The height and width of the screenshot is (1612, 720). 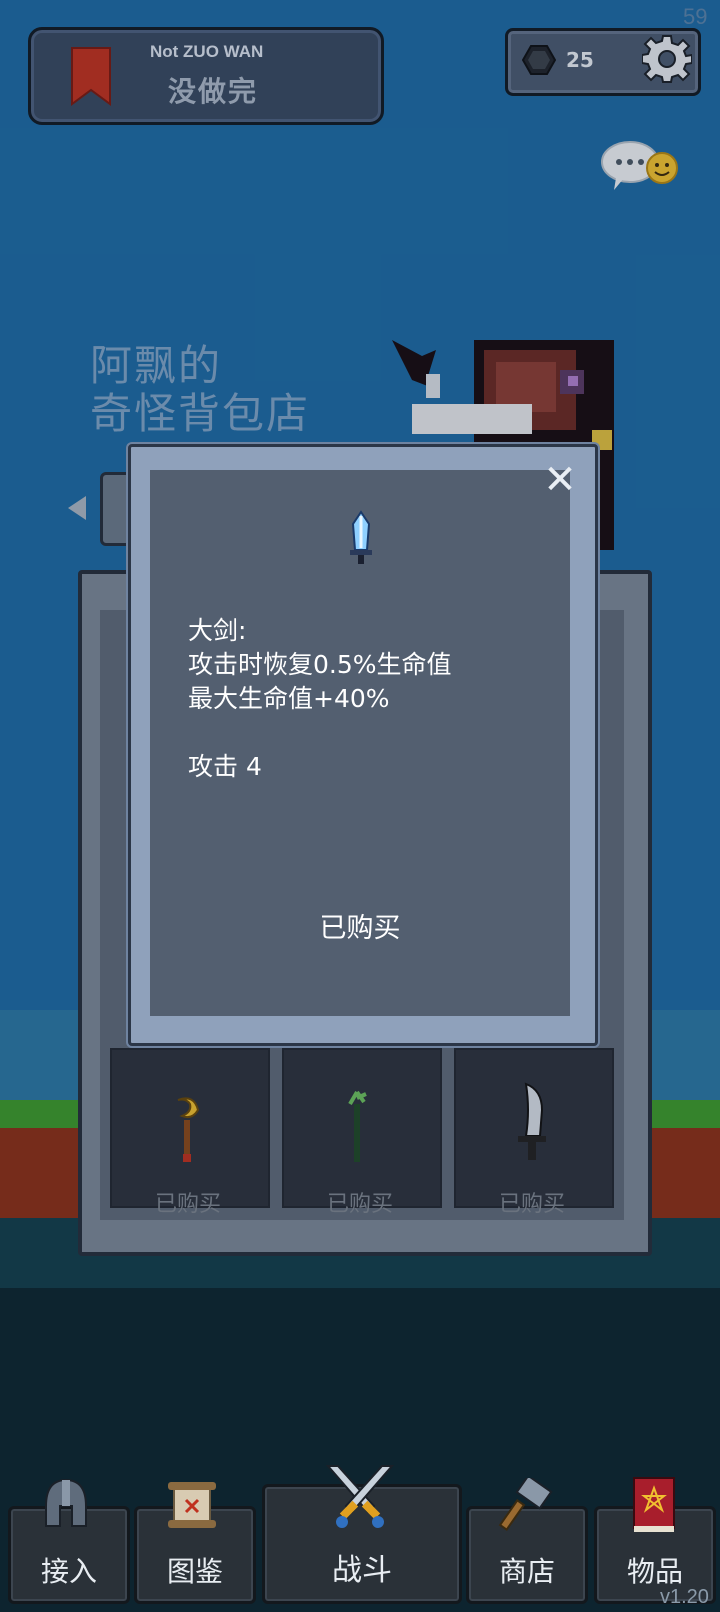 I want to click on hammer-icon, so click(x=525, y=1504).